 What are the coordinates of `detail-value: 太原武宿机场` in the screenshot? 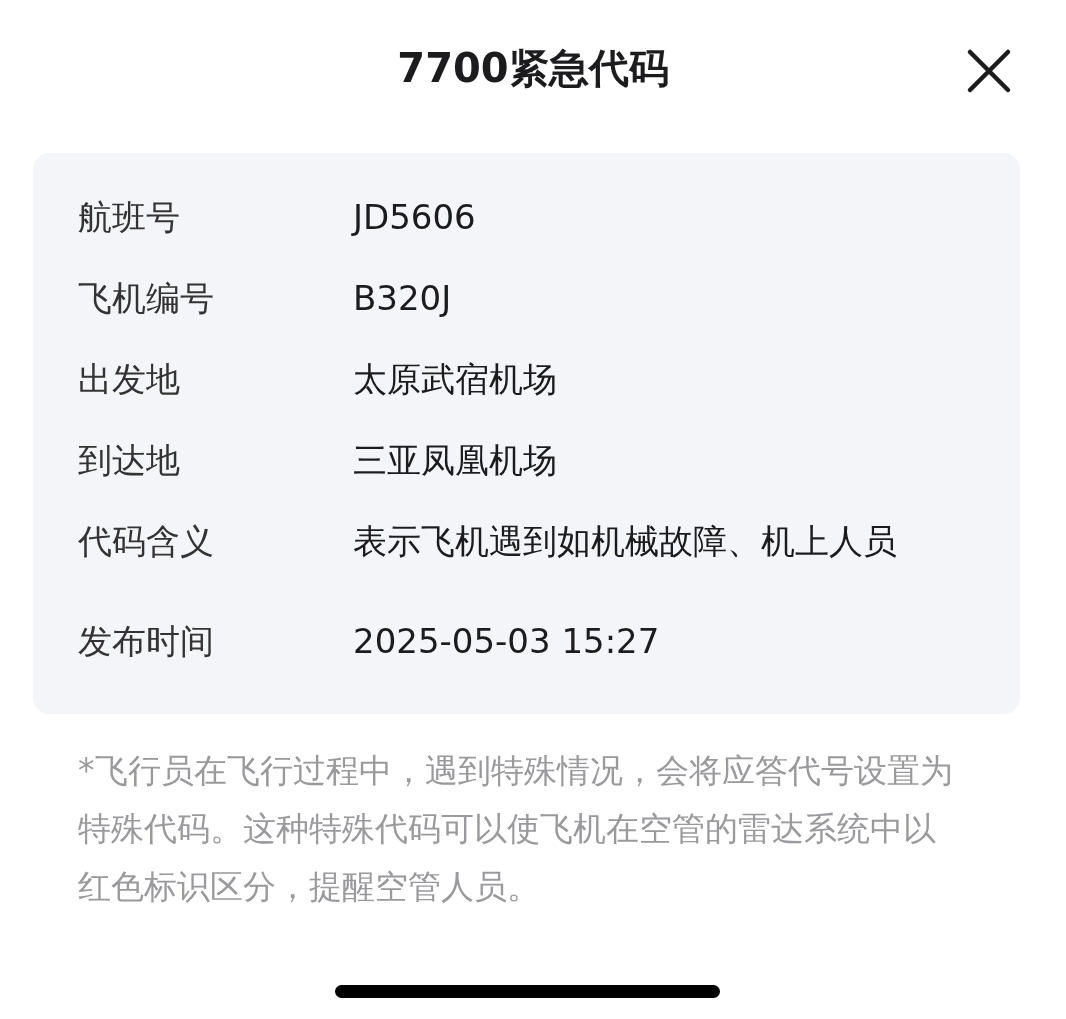 It's located at (455, 379).